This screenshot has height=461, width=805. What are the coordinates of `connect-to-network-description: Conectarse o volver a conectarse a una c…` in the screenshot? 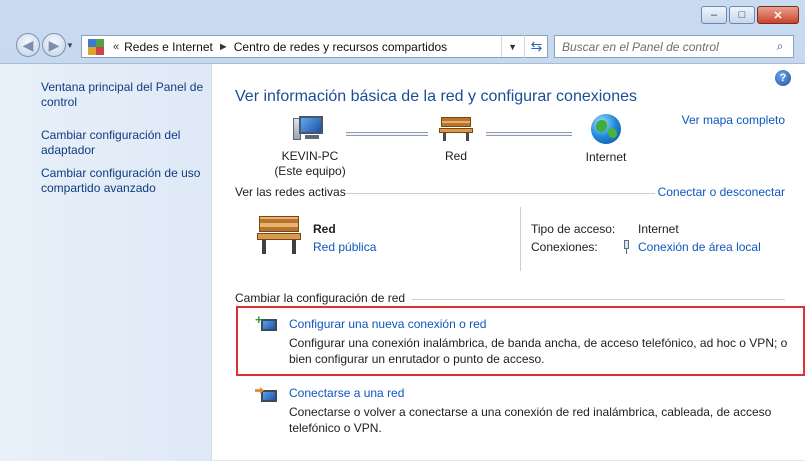 It's located at (530, 420).